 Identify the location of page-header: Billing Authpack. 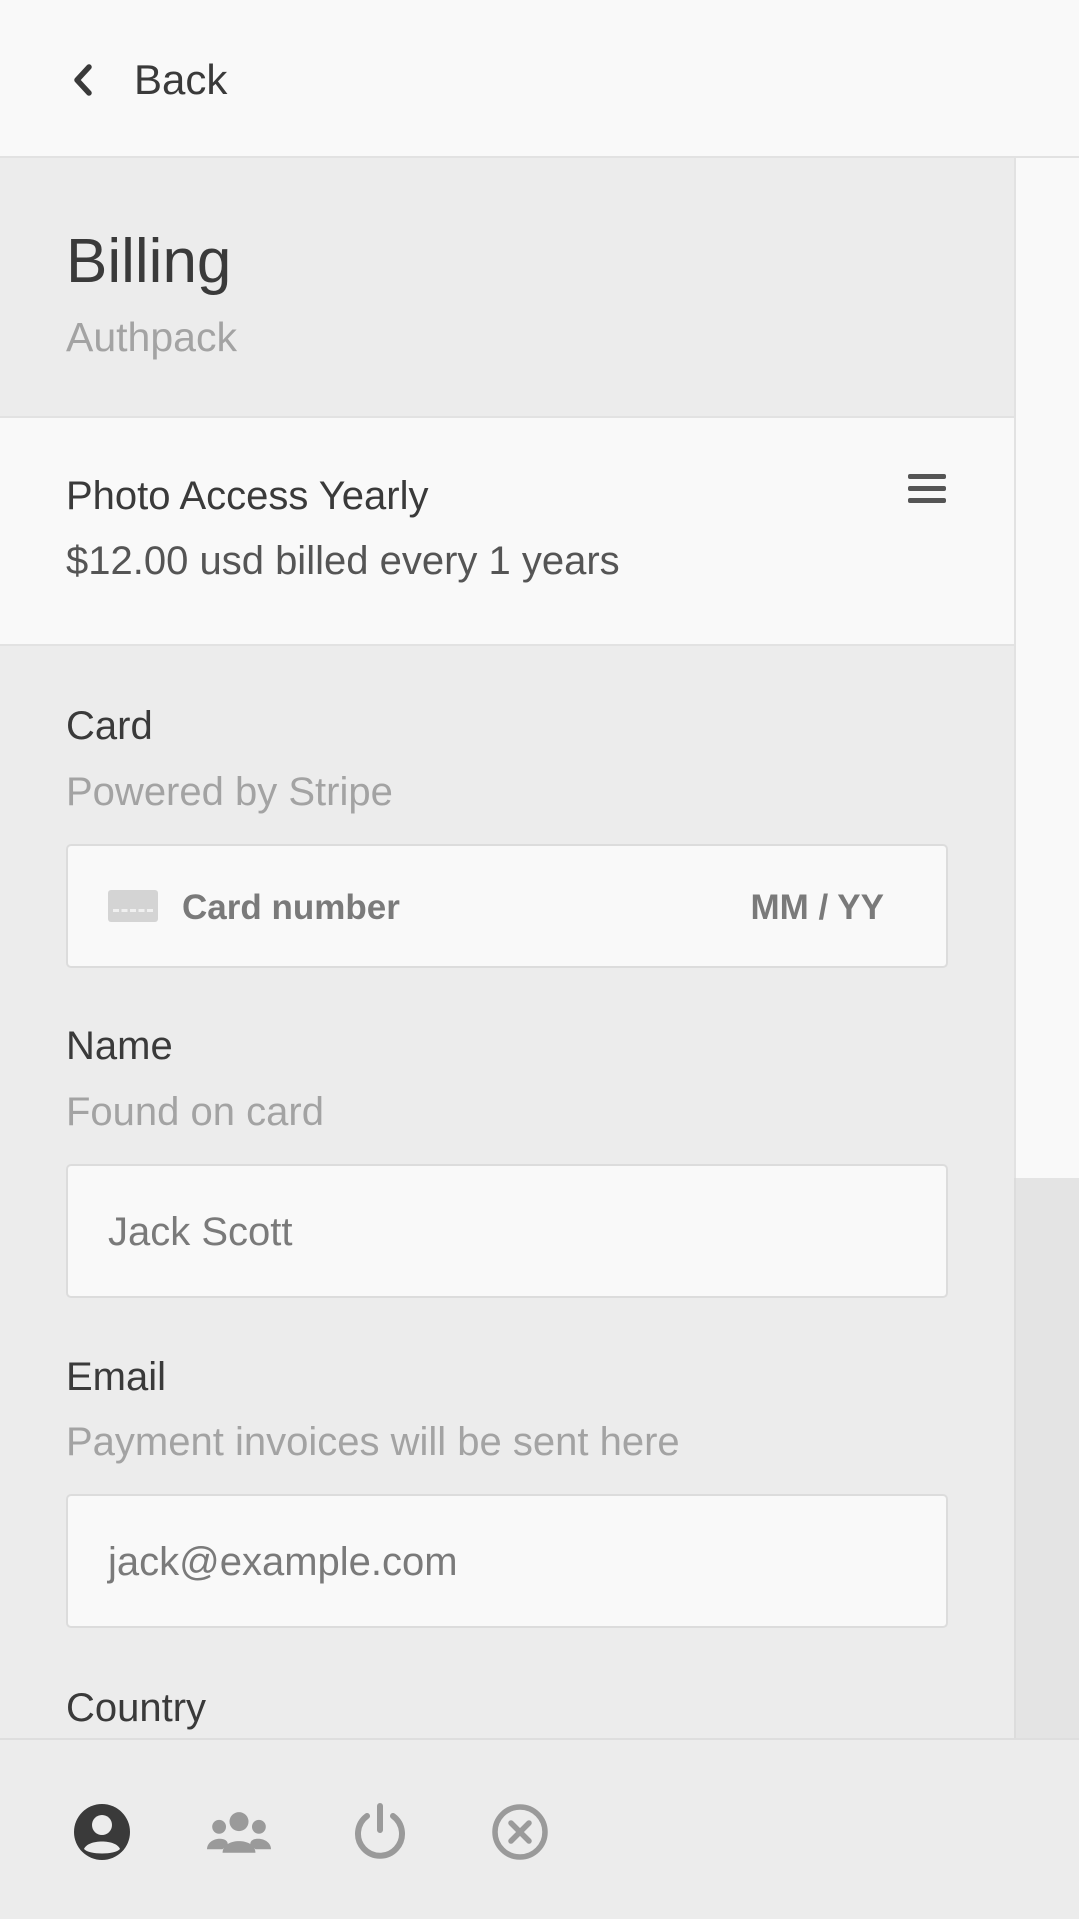
(507, 287).